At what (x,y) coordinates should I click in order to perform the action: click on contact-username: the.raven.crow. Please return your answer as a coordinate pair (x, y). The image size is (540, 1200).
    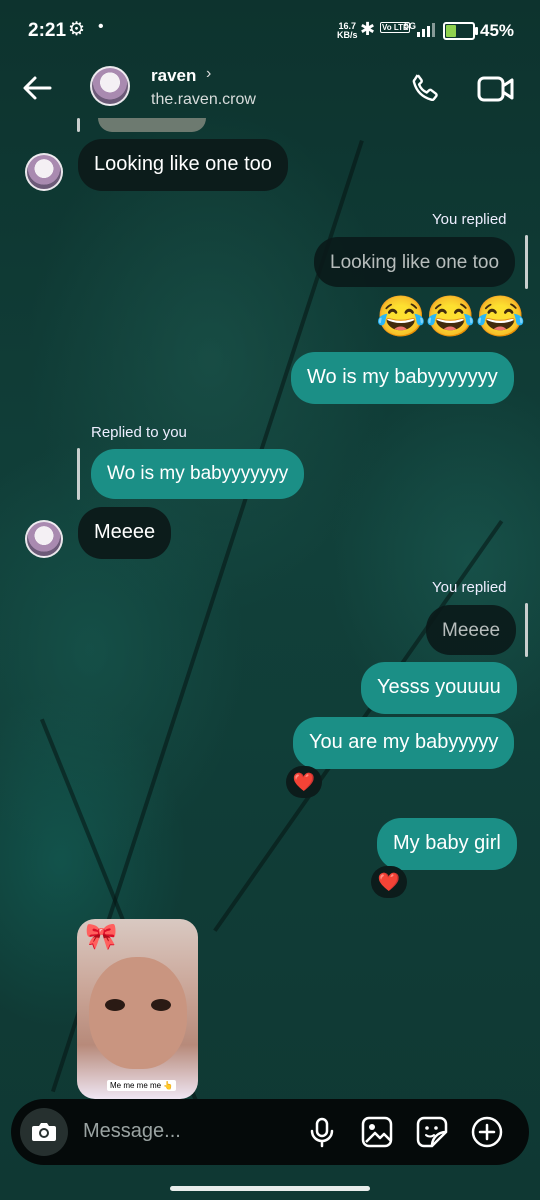
    Looking at the image, I should click on (203, 100).